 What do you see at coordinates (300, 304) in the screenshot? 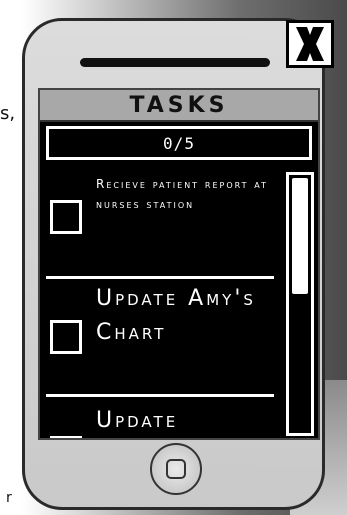
I see `task-list-scrollbar` at bounding box center [300, 304].